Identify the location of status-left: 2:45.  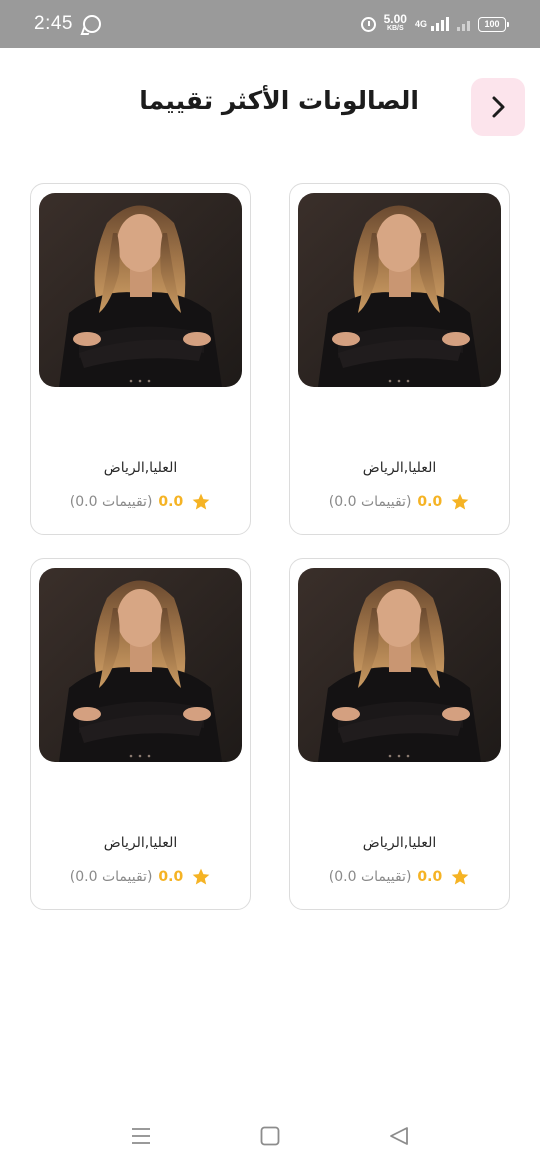
(67, 24).